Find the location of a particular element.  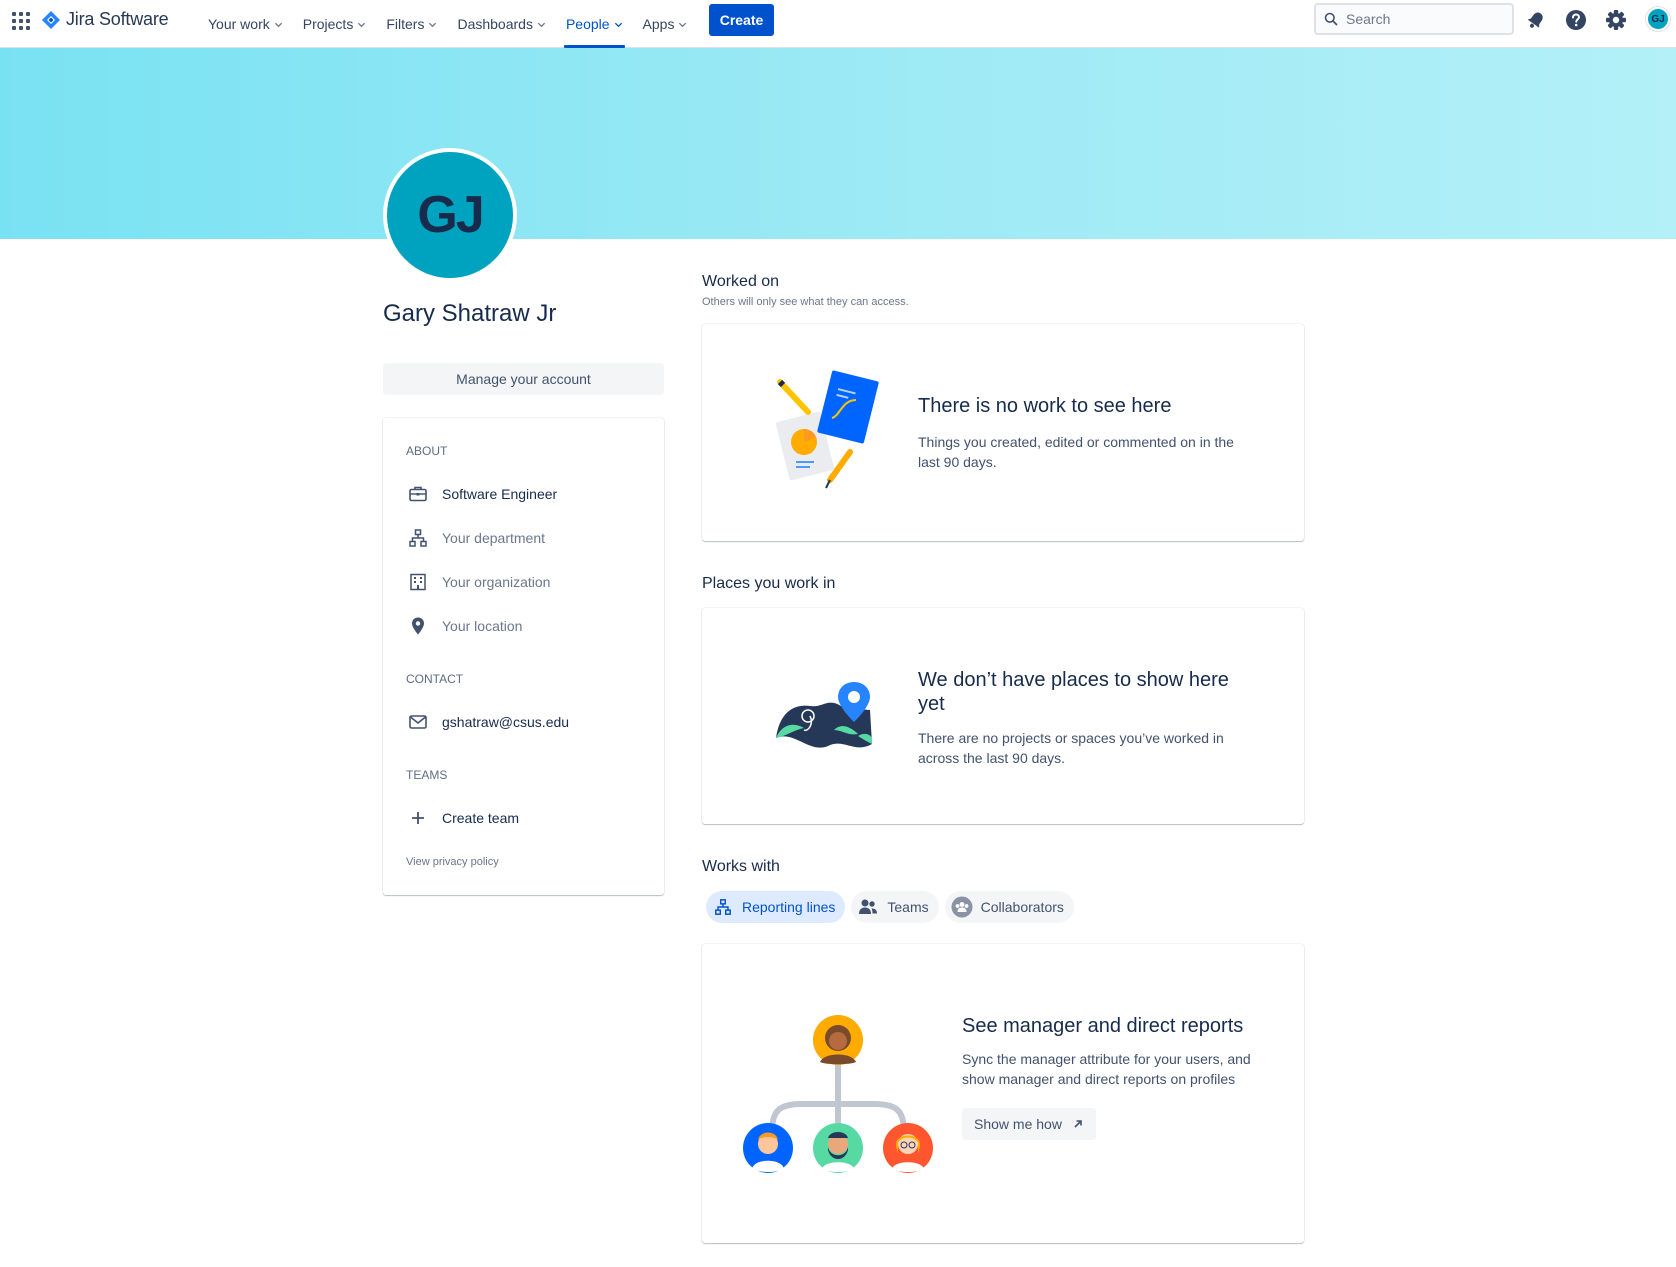

about-location-text: Your location is located at coordinates (482, 626).